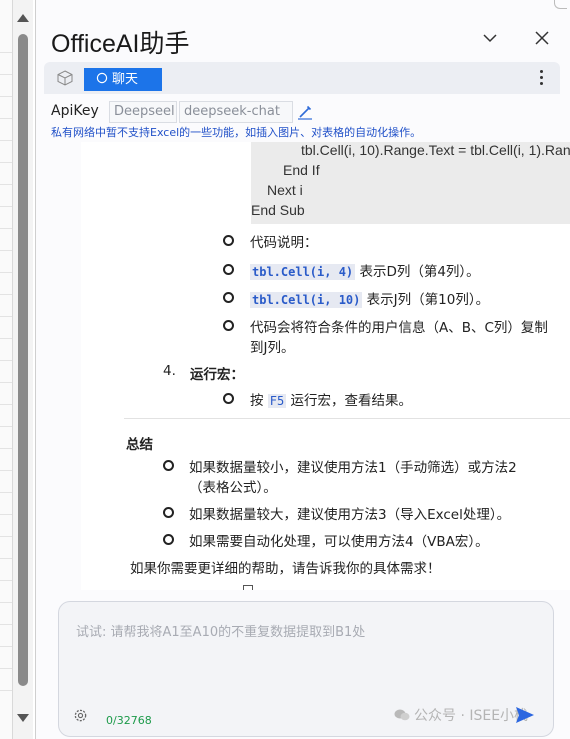  I want to click on vertical-scrollbar, so click(23, 369).